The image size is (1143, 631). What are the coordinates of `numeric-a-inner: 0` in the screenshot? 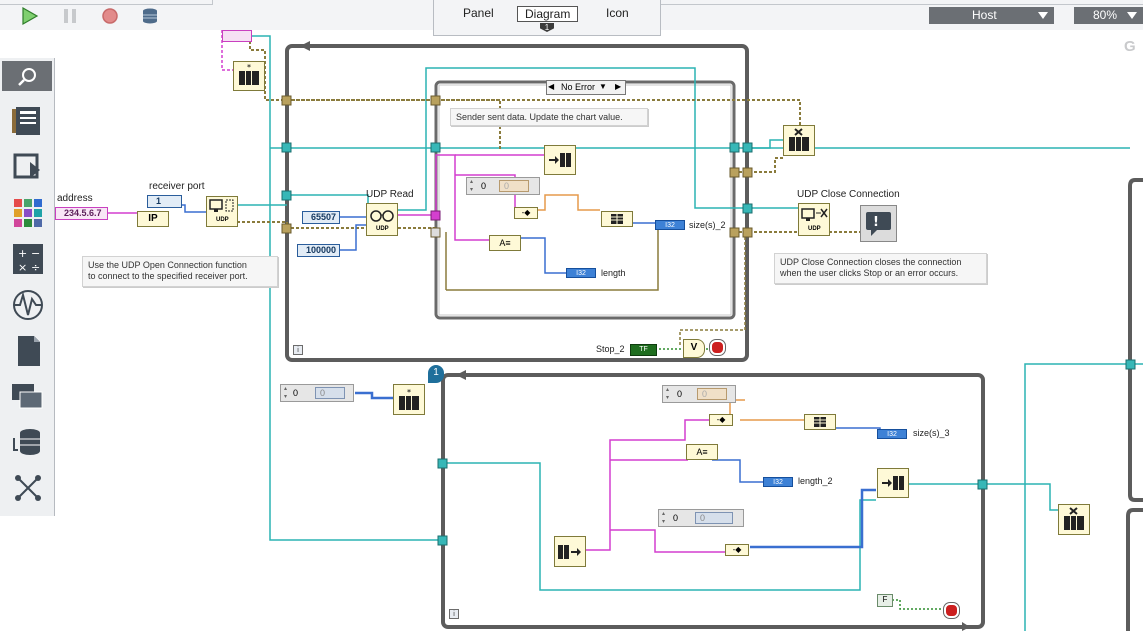 It's located at (514, 186).